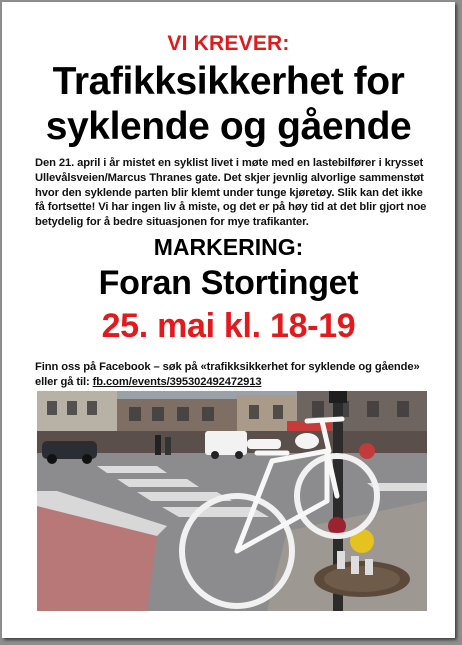  Describe the element at coordinates (228, 81) in the screenshot. I see `headline-line-1: Trafikksikkerhet for` at that location.